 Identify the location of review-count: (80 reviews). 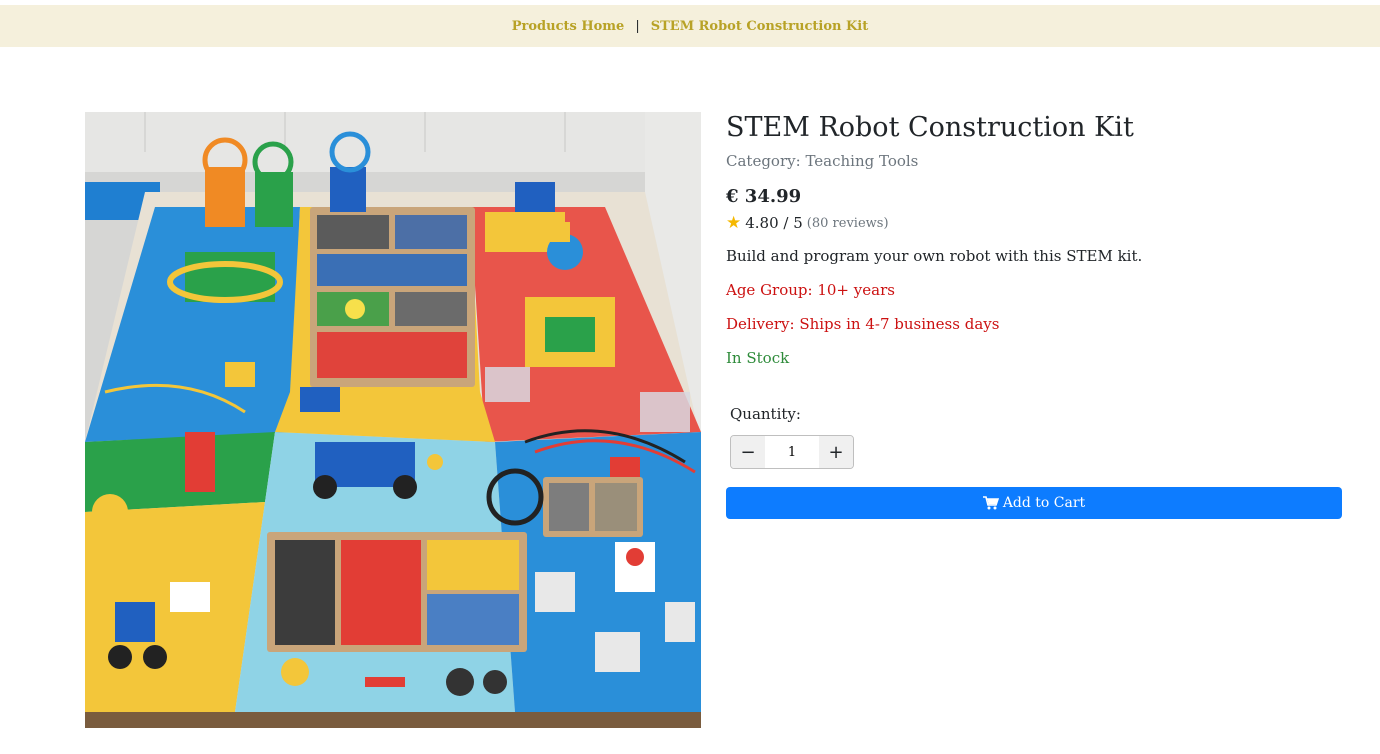
(847, 223).